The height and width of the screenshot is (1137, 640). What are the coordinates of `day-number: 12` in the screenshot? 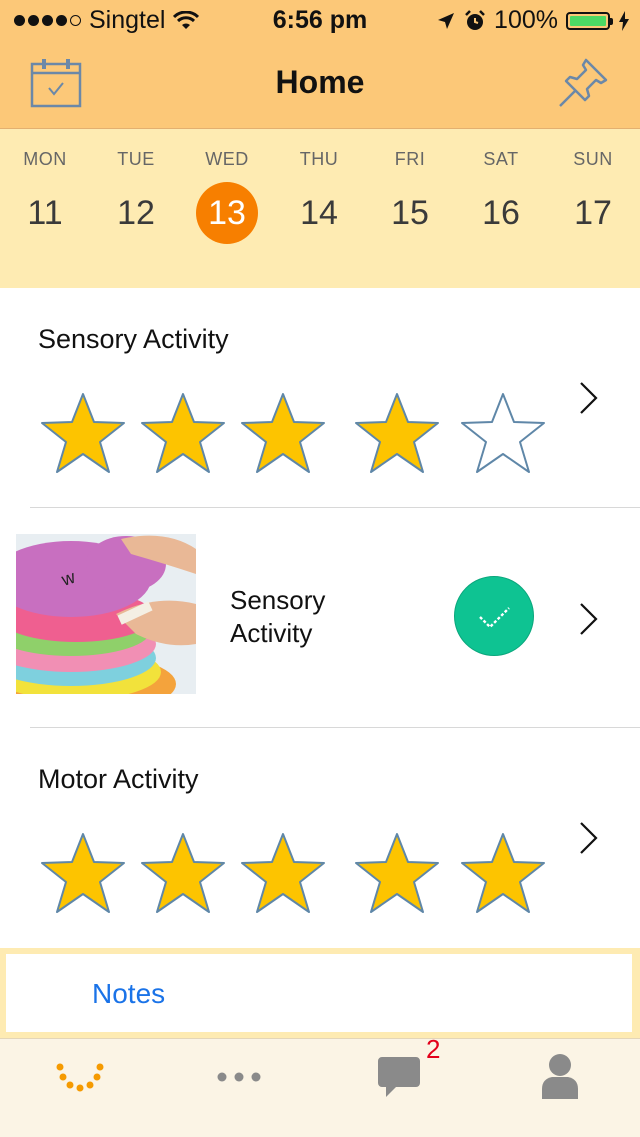 It's located at (136, 213).